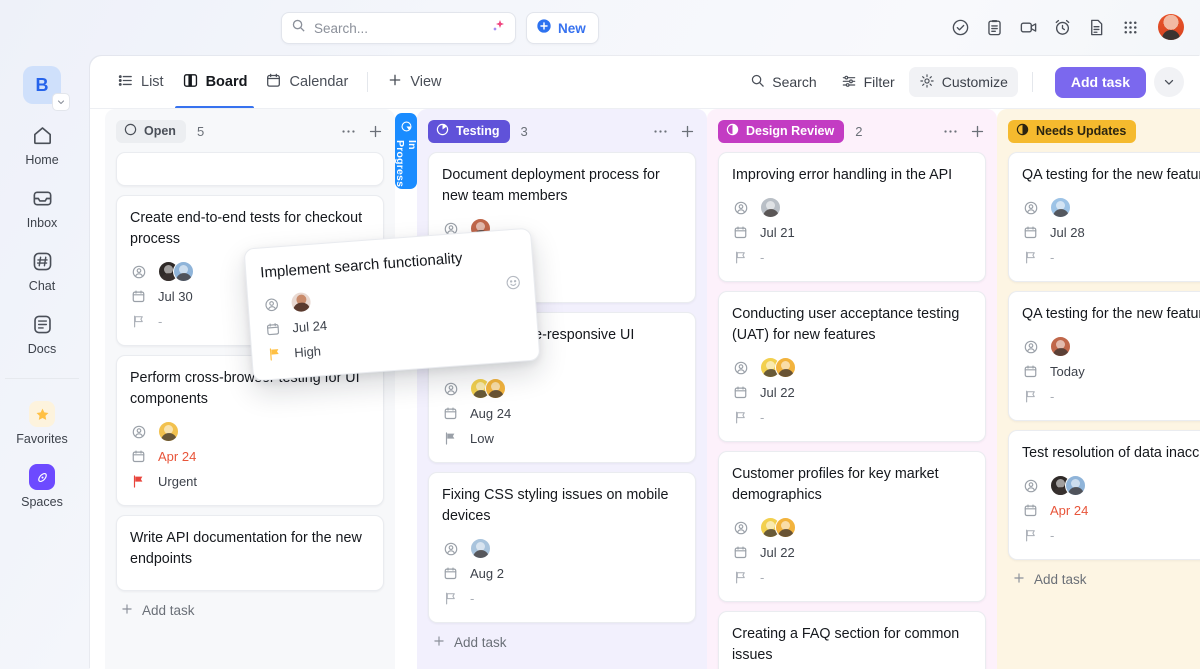 This screenshot has width=1200, height=669. What do you see at coordinates (1171, 27) in the screenshot?
I see `user-avatar` at bounding box center [1171, 27].